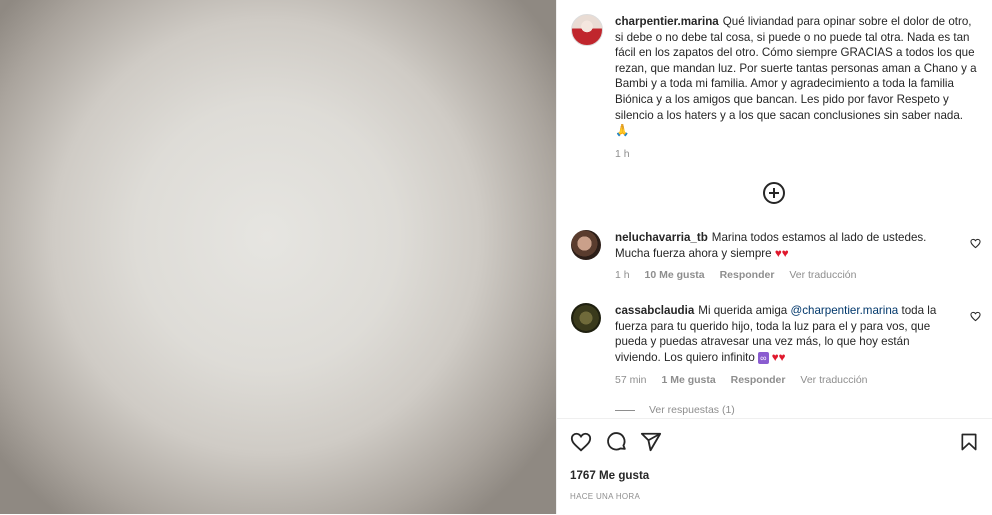  What do you see at coordinates (617, 444) in the screenshot?
I see `comment-icon` at bounding box center [617, 444].